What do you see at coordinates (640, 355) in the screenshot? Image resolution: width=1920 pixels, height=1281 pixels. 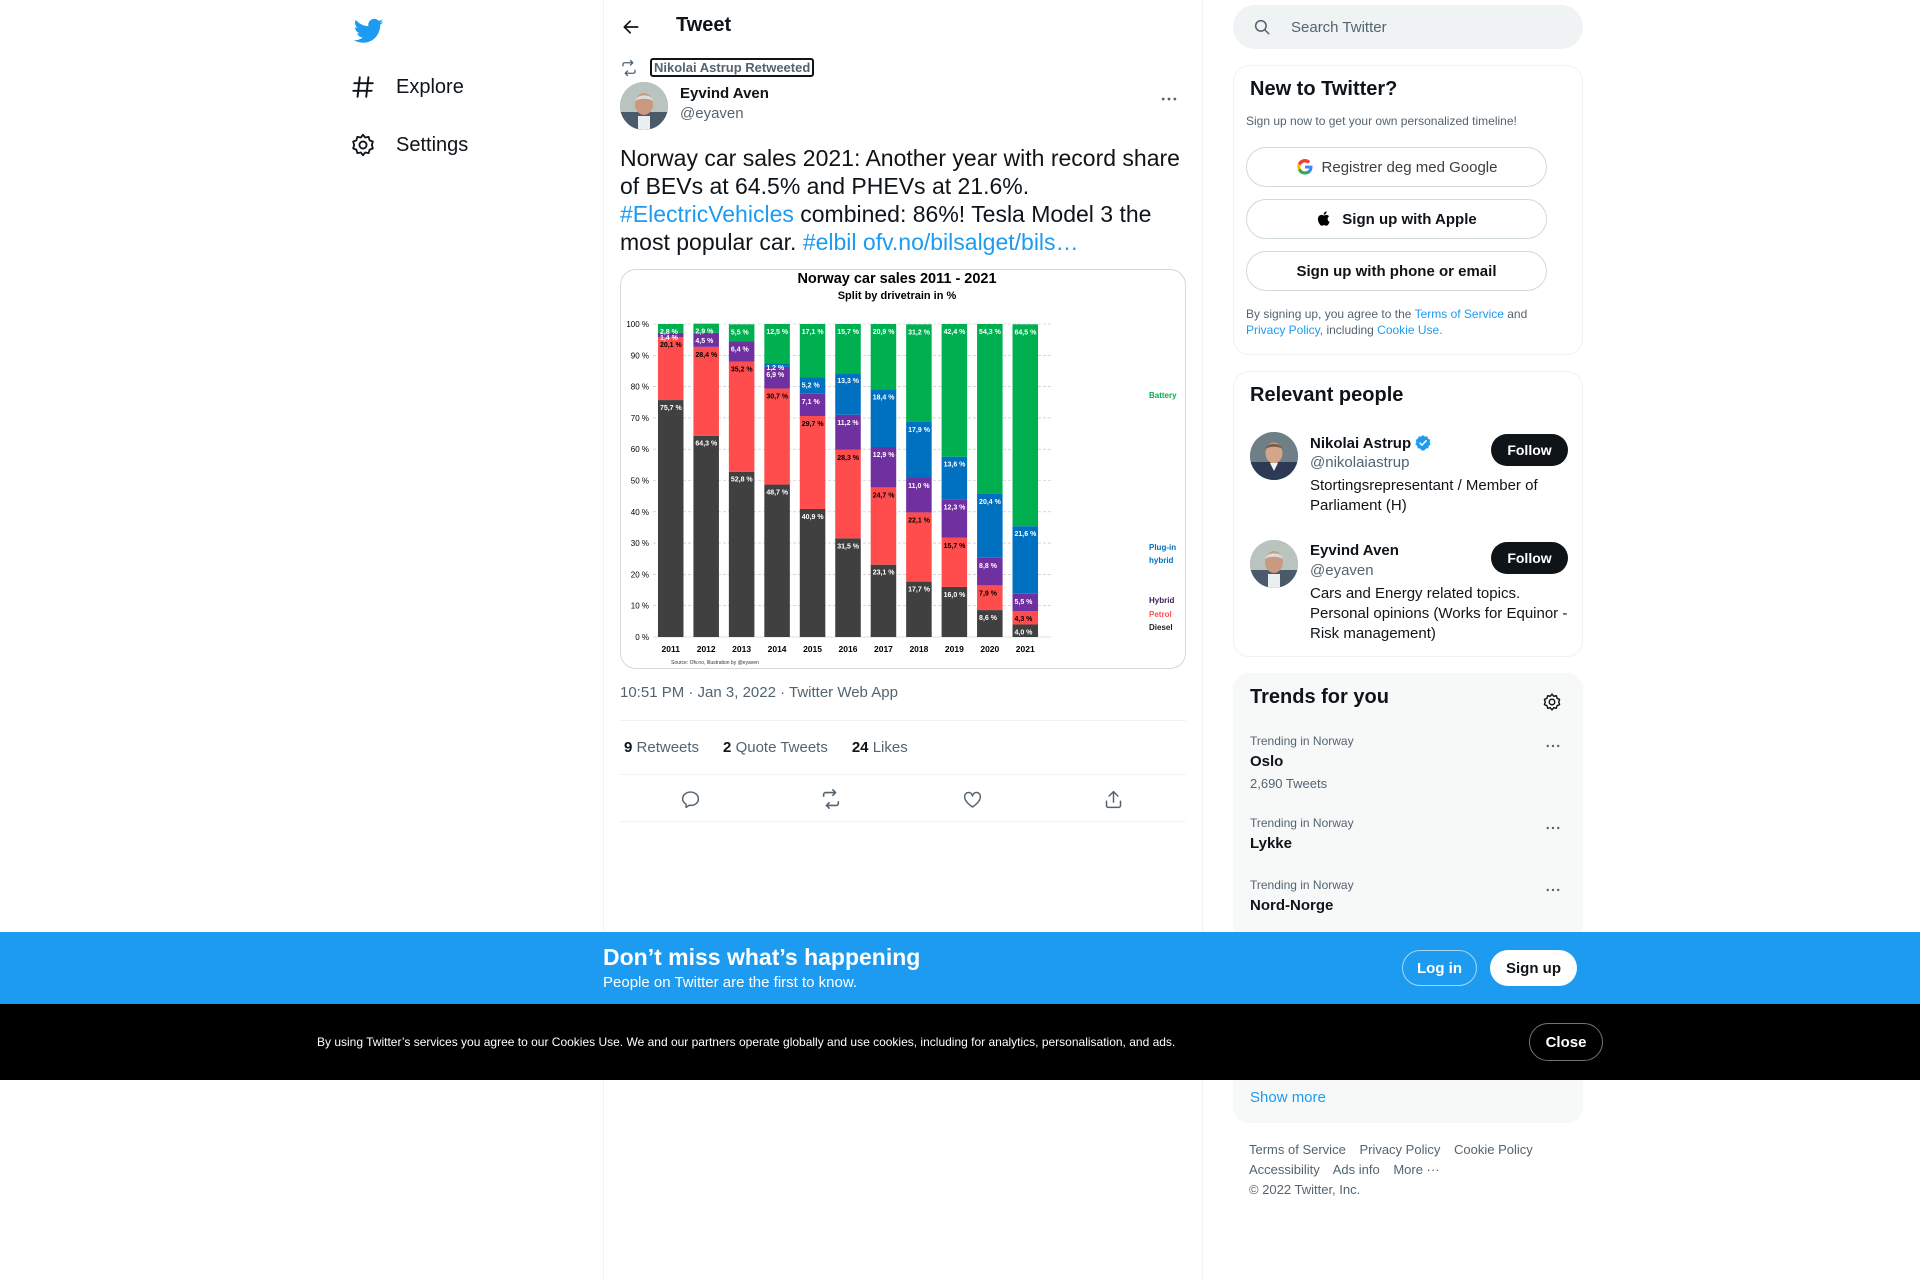 I see `chart-y-tick-label: 90 %` at bounding box center [640, 355].